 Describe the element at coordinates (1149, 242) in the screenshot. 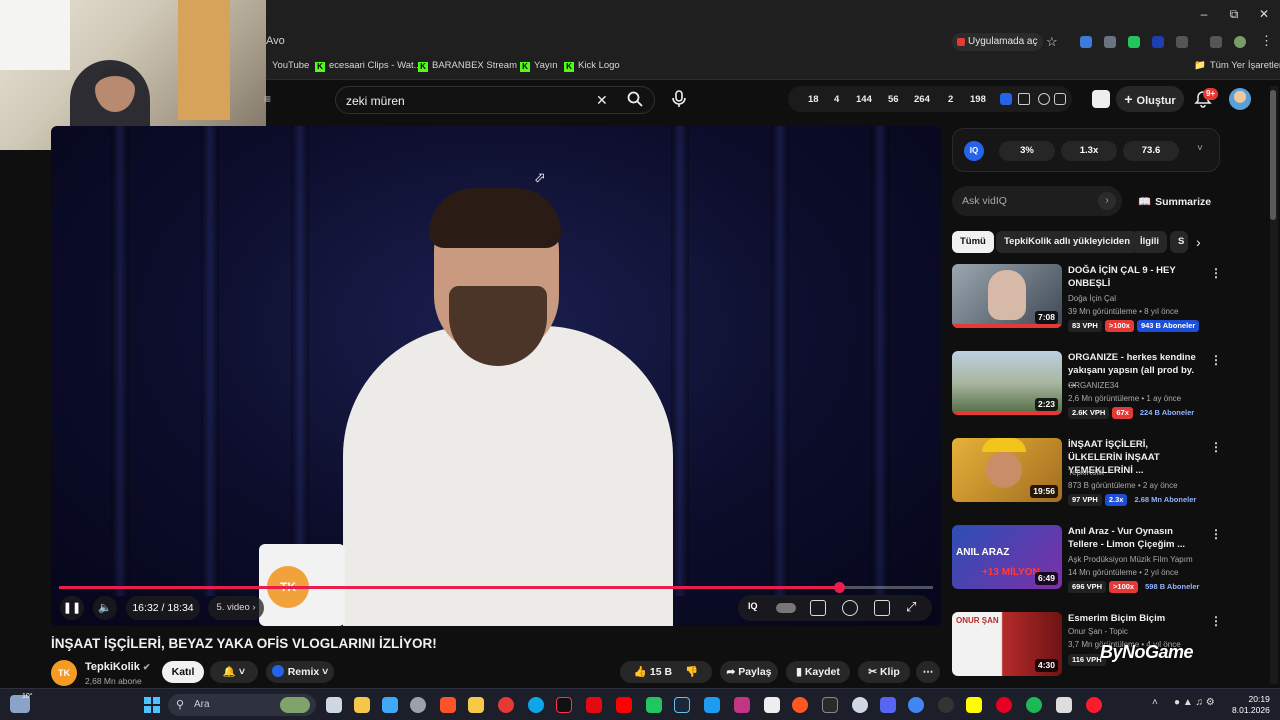

I see `chip-related: İlgili` at that location.